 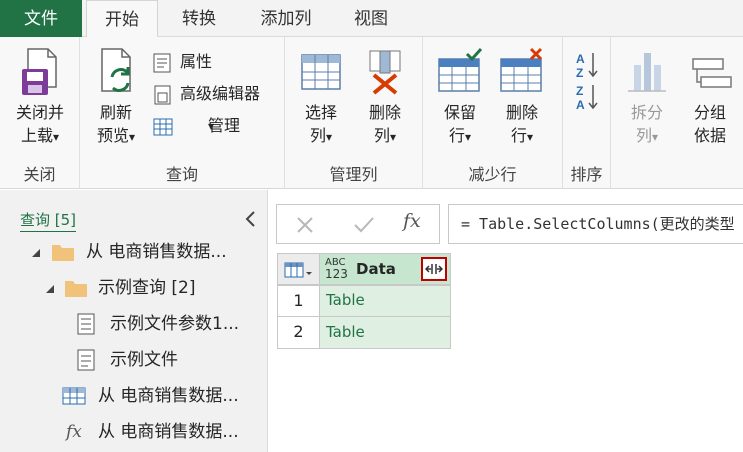 What do you see at coordinates (116, 98) in the screenshot?
I see `refresh-preview-button: 刷新 预览▾` at bounding box center [116, 98].